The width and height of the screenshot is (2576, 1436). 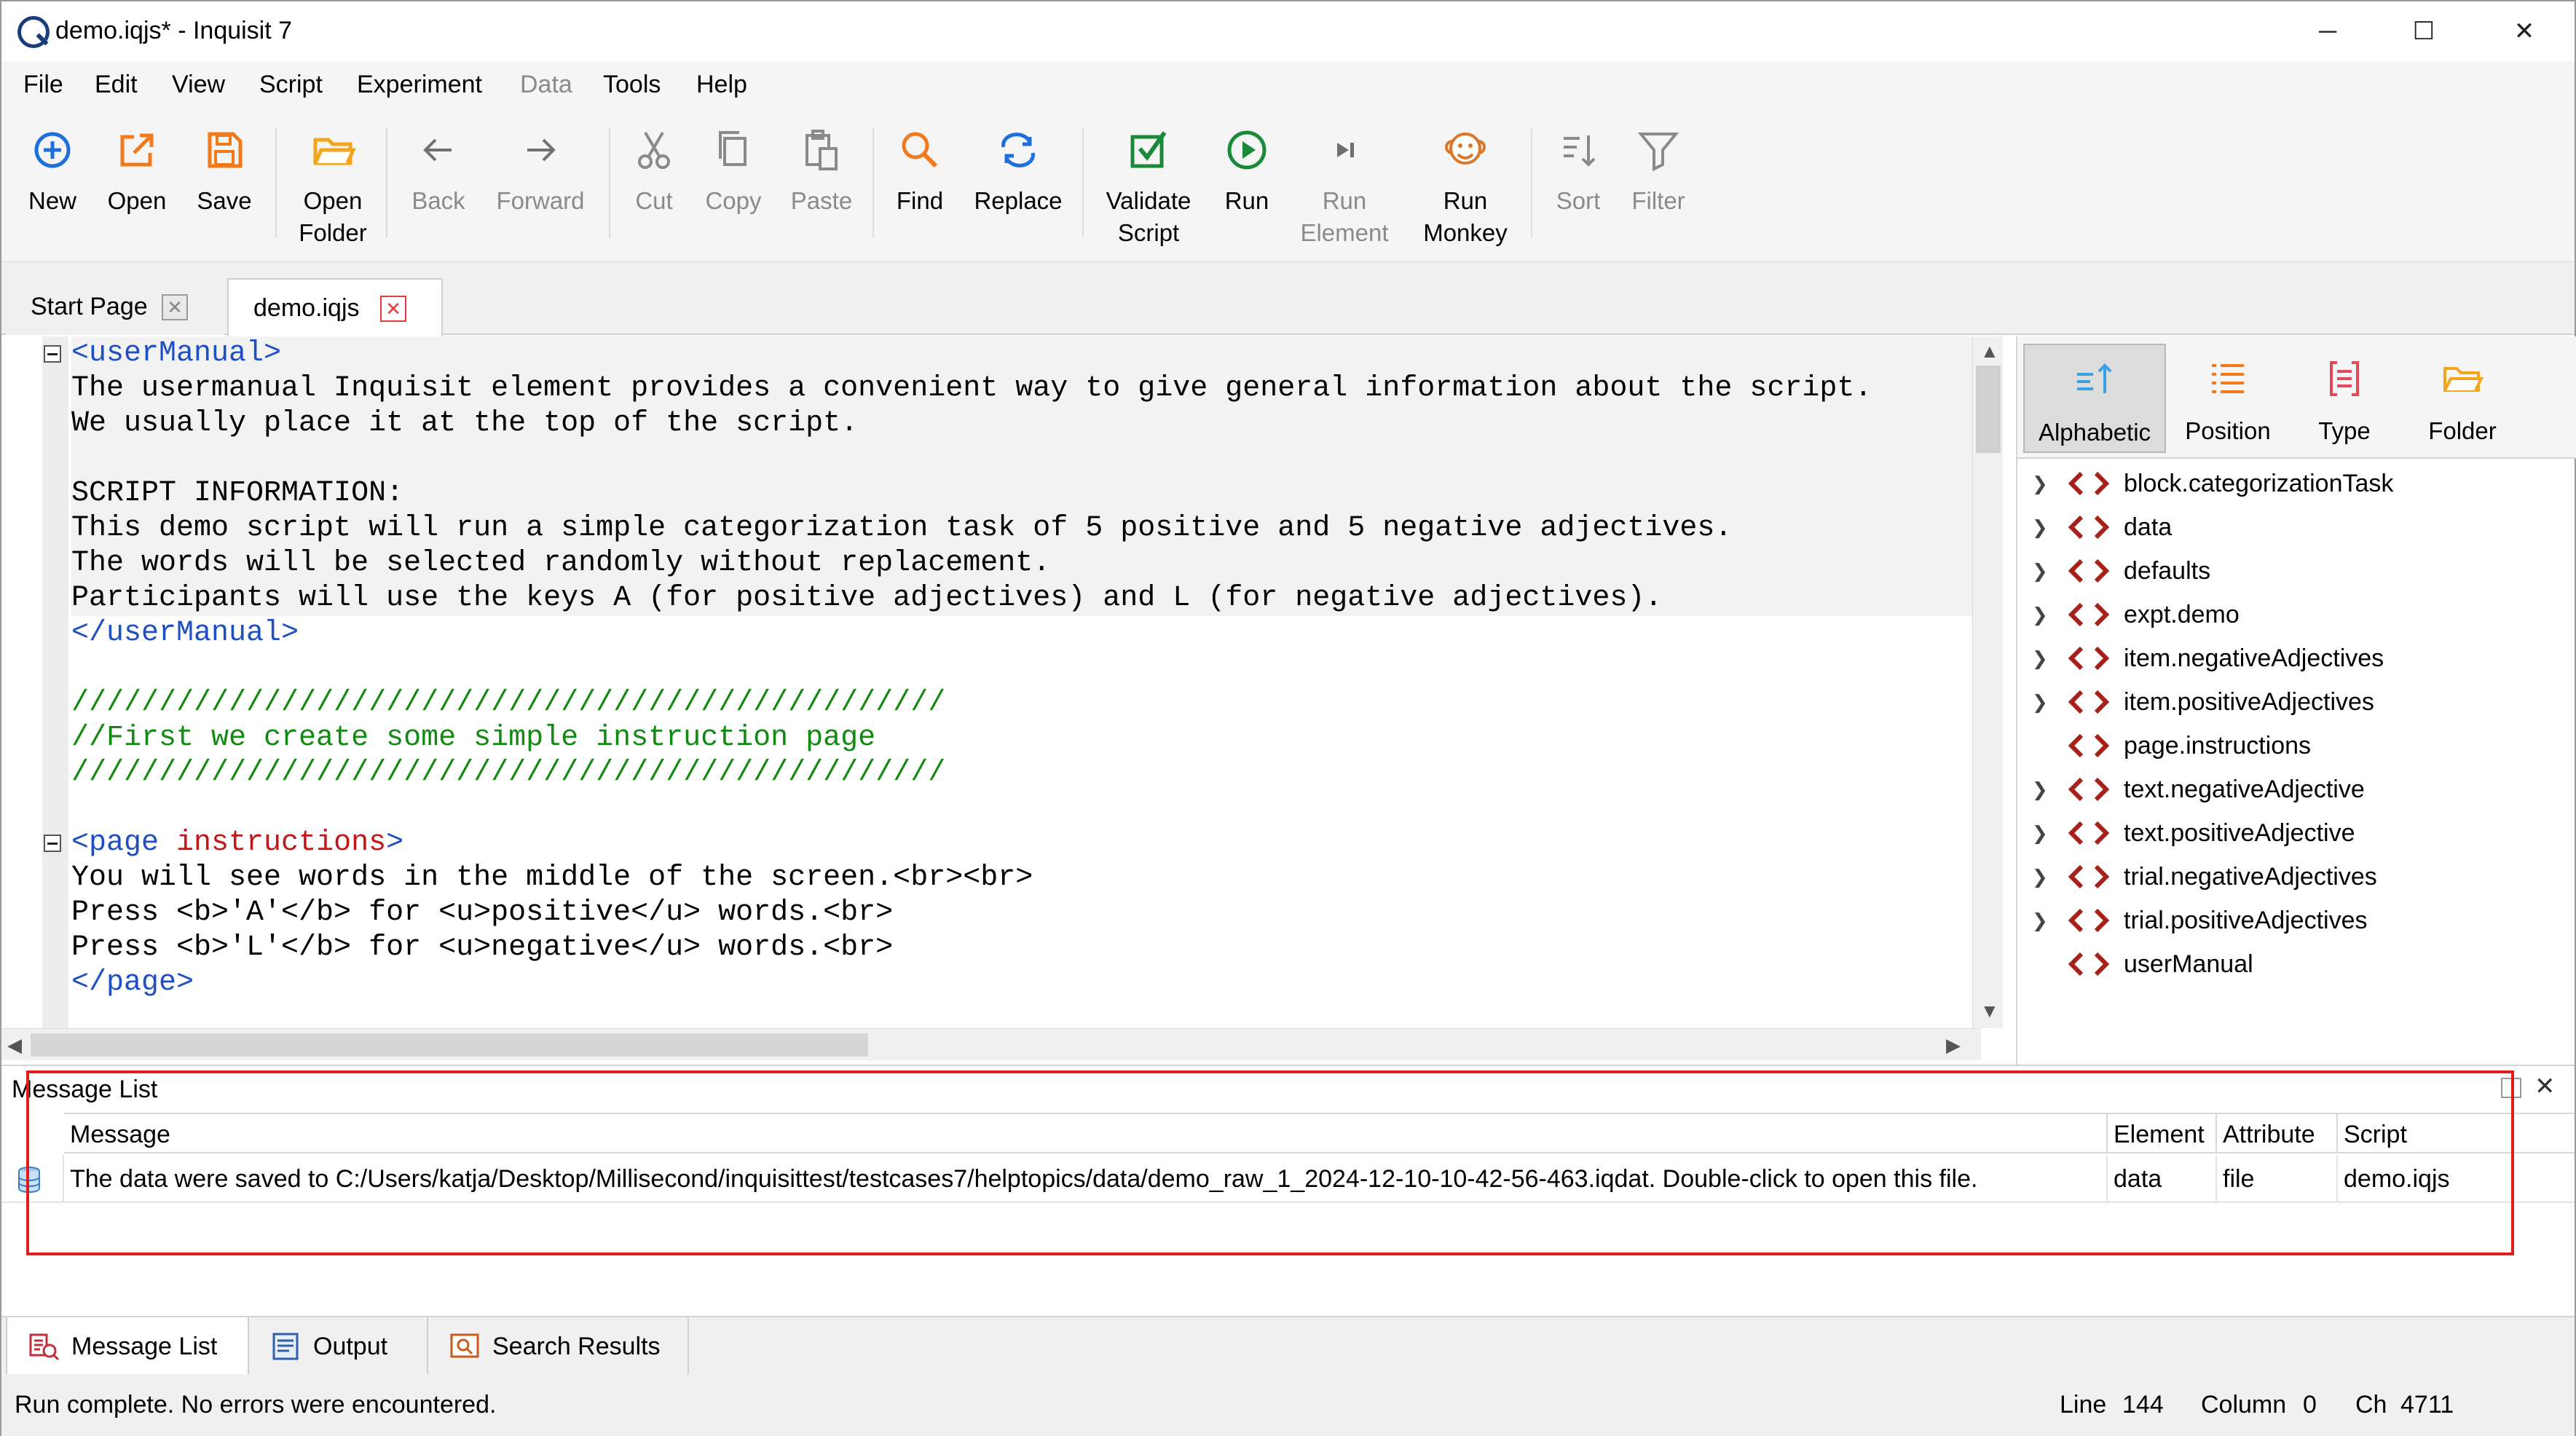 I want to click on sort-folder-button: Folder, so click(x=2462, y=398).